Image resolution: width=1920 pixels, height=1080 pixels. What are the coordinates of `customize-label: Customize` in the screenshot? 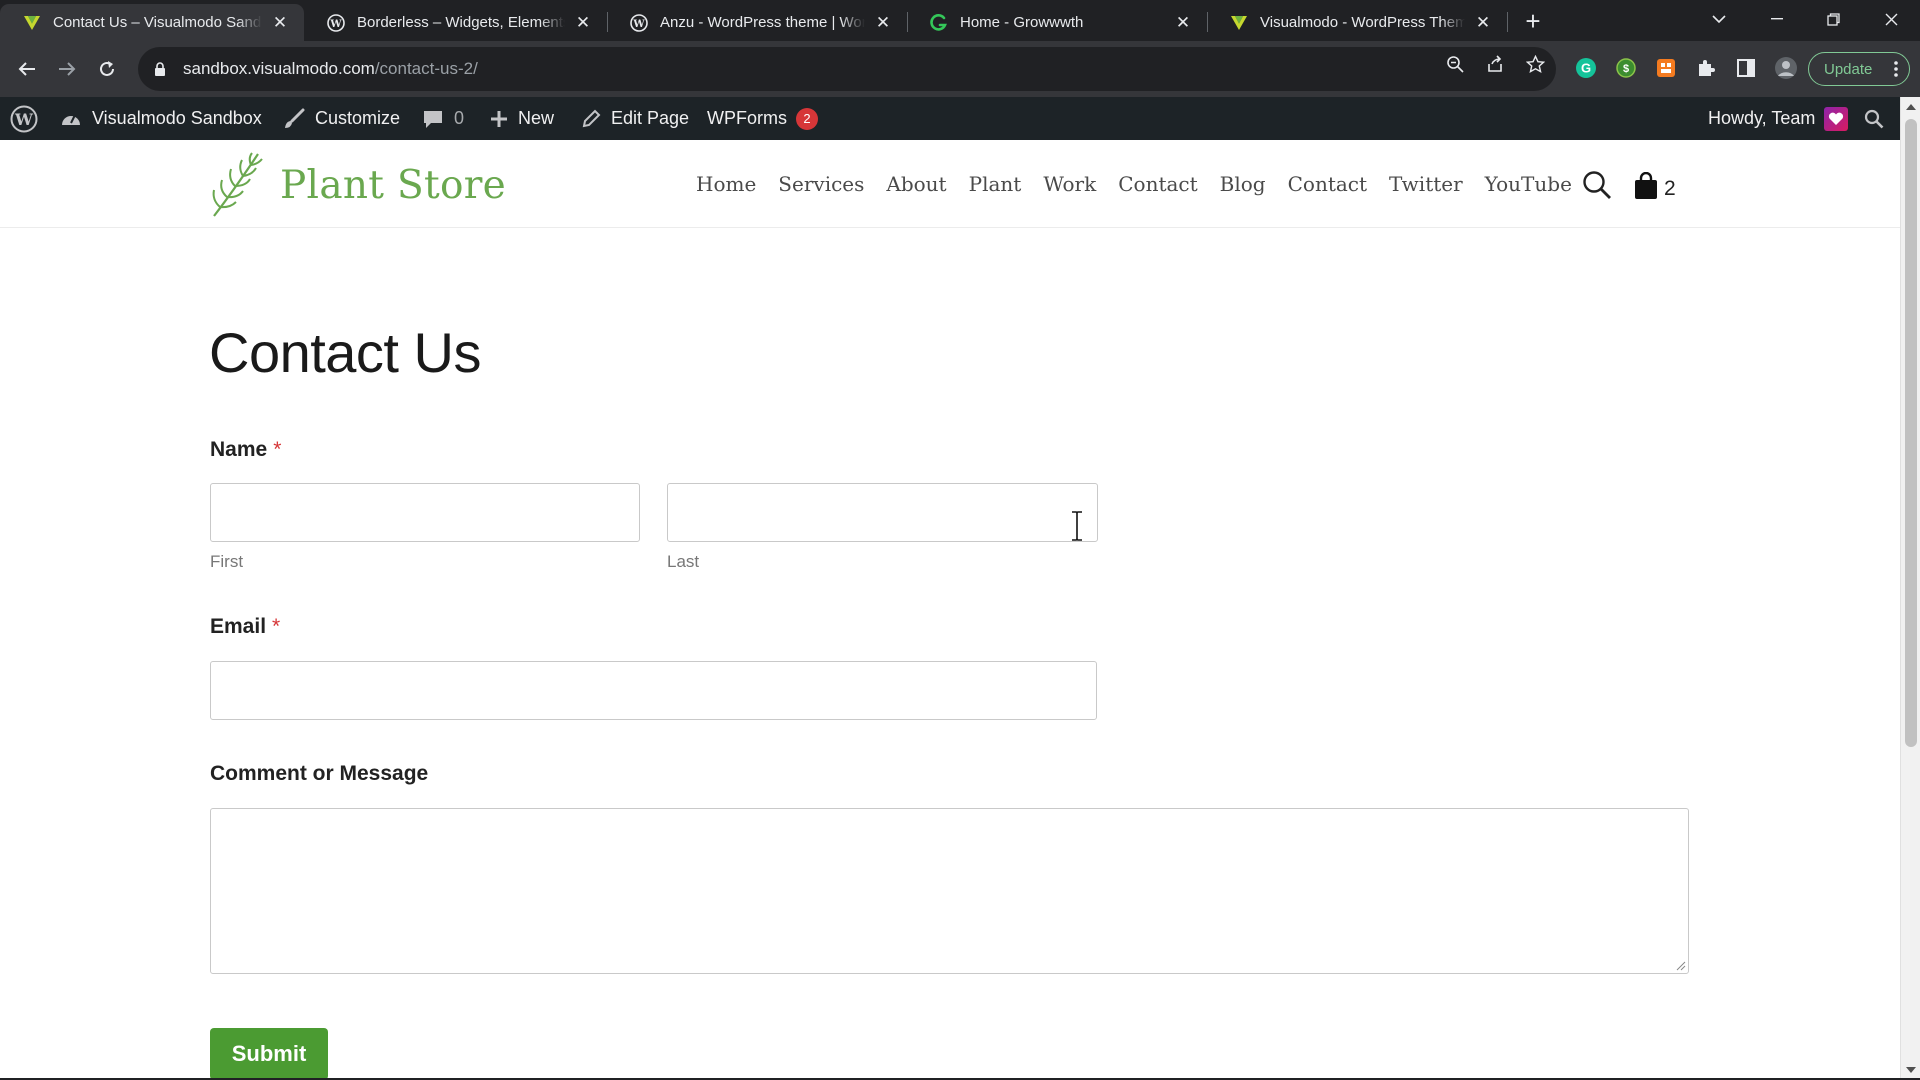 It's located at (358, 118).